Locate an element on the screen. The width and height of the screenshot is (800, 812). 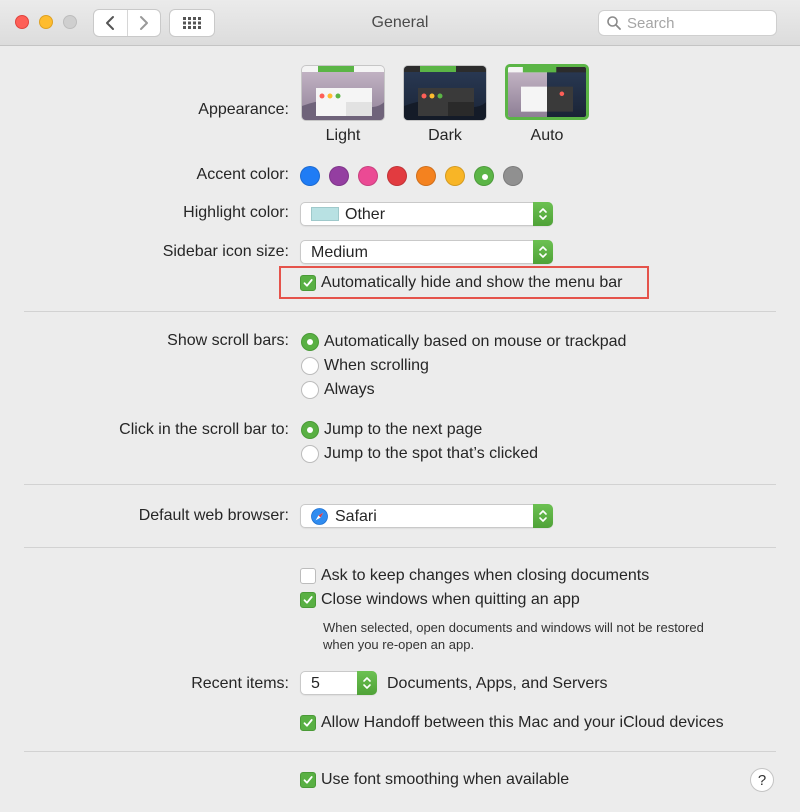
appearance-label: Appearance: is located at coordinates (243, 109).